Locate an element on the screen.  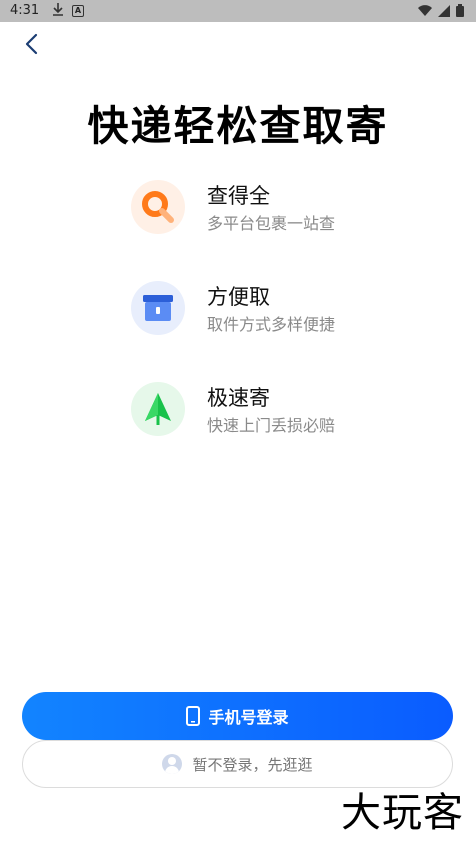
app-notification-icon: A is located at coordinates (78, 11).